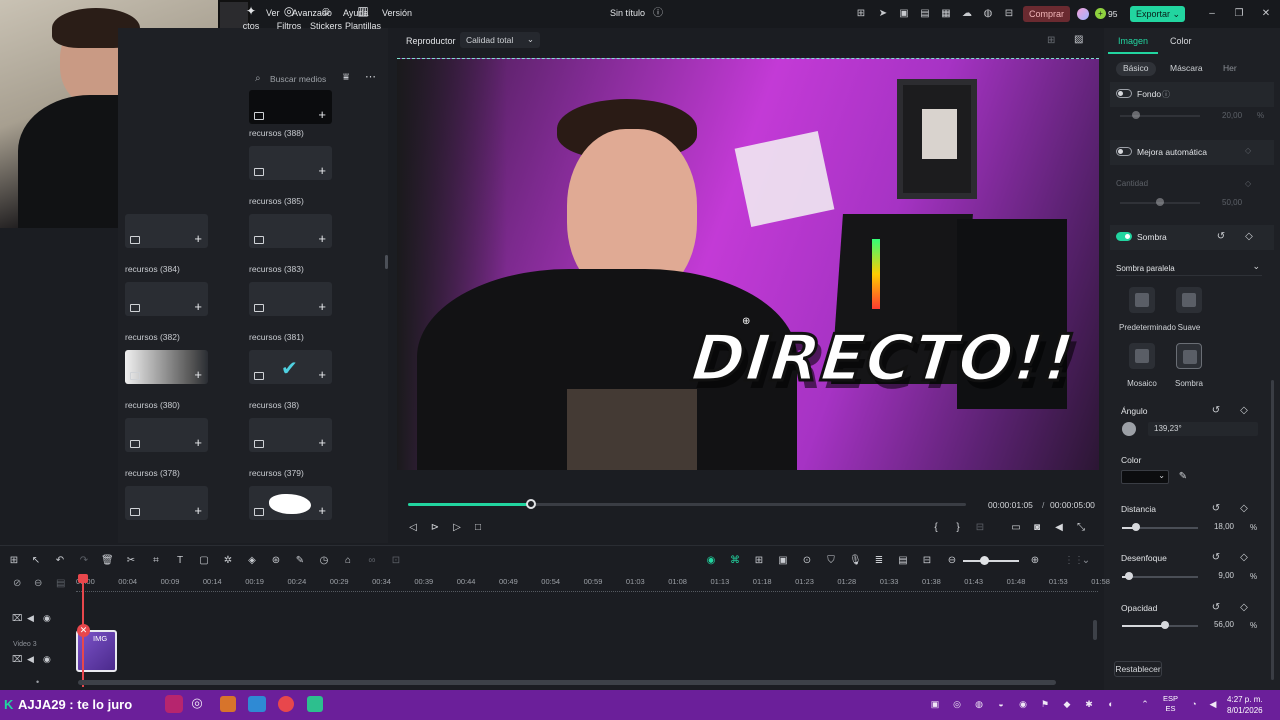  What do you see at coordinates (1245, 705) in the screenshot?
I see `system-clock: 4:27 p. m. 8/01/2026` at bounding box center [1245, 705].